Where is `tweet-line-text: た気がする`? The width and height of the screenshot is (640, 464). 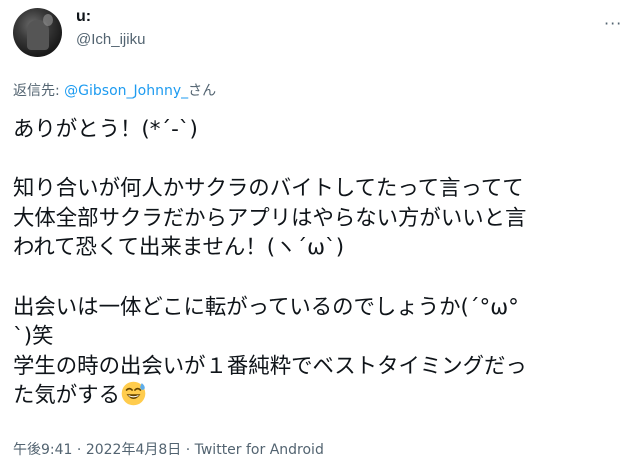 tweet-line-text: た気がする is located at coordinates (66, 396).